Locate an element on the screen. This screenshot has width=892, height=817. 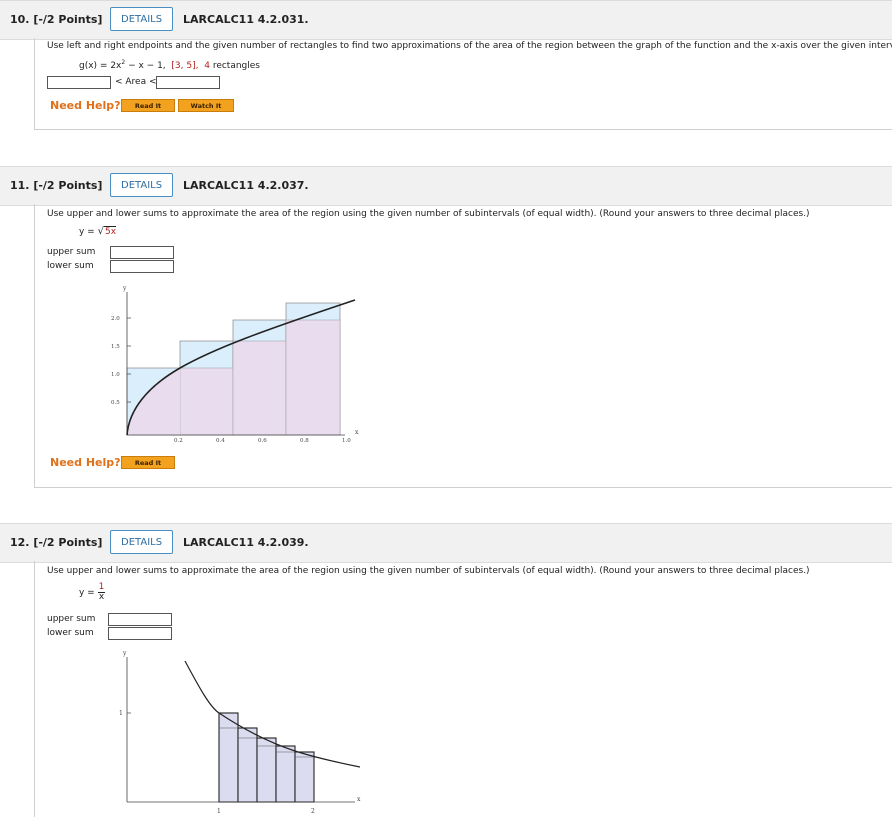
x-tick-label: 0.2 is located at coordinates (178, 441).